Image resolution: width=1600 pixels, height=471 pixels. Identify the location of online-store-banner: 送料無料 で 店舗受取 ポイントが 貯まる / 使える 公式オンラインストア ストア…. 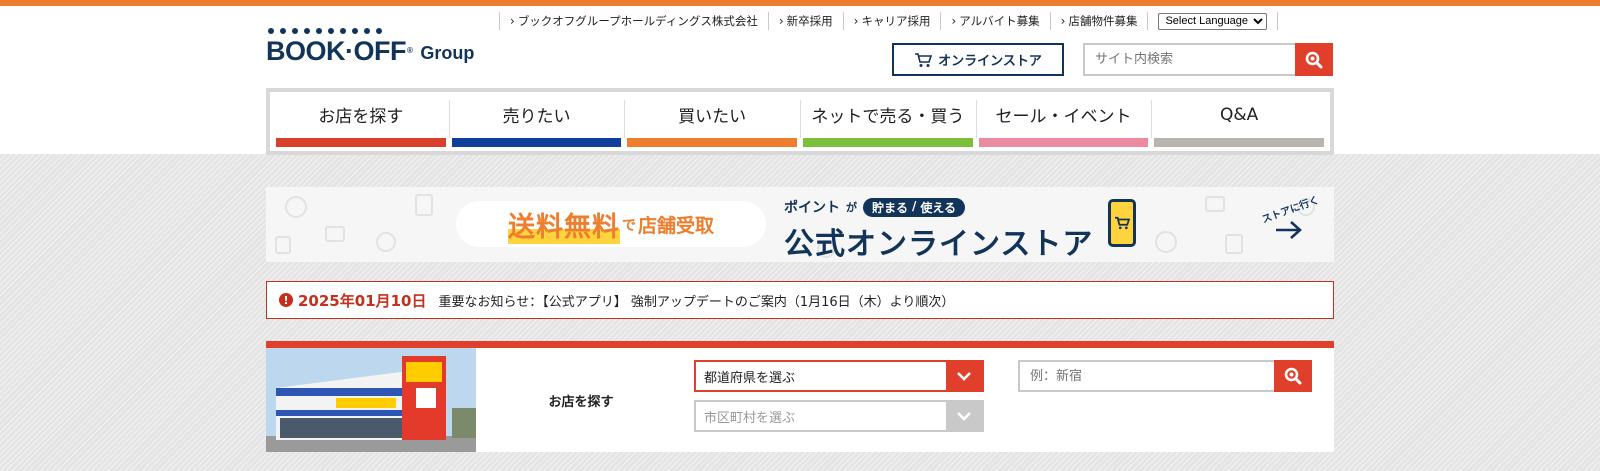
(800, 224).